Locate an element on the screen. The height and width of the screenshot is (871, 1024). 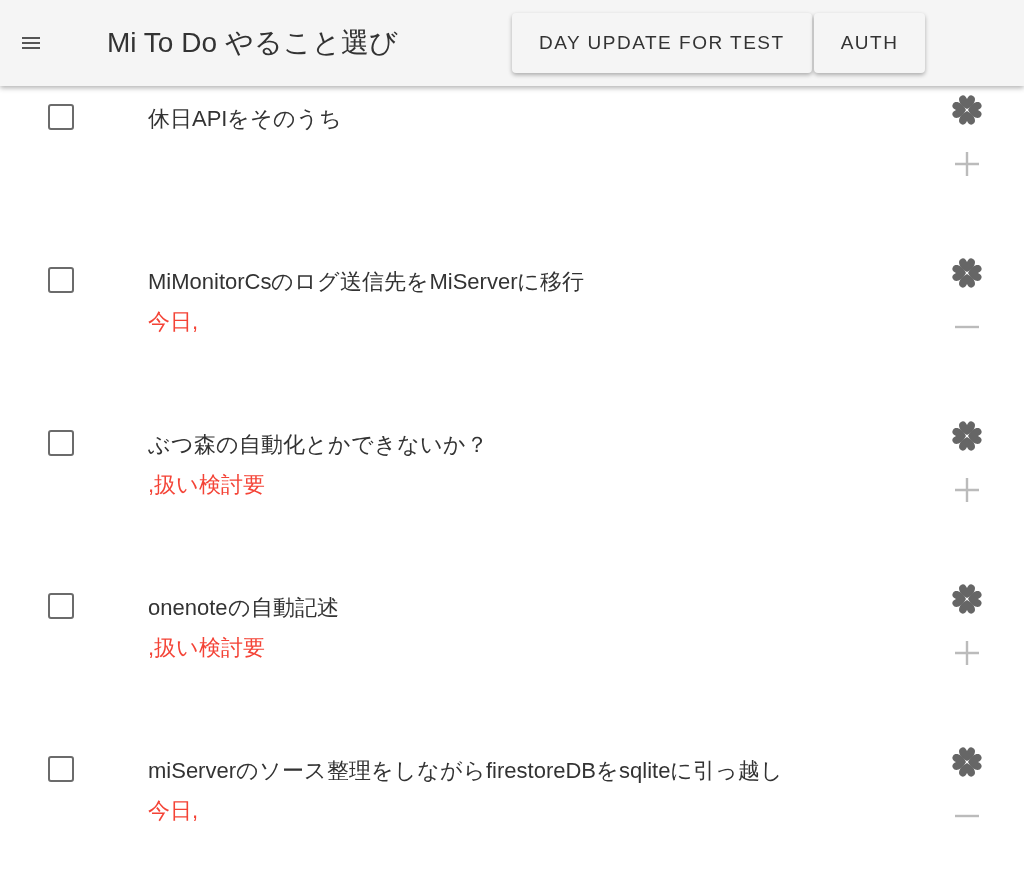
app-title: Mi To Do やること選び is located at coordinates (253, 43).